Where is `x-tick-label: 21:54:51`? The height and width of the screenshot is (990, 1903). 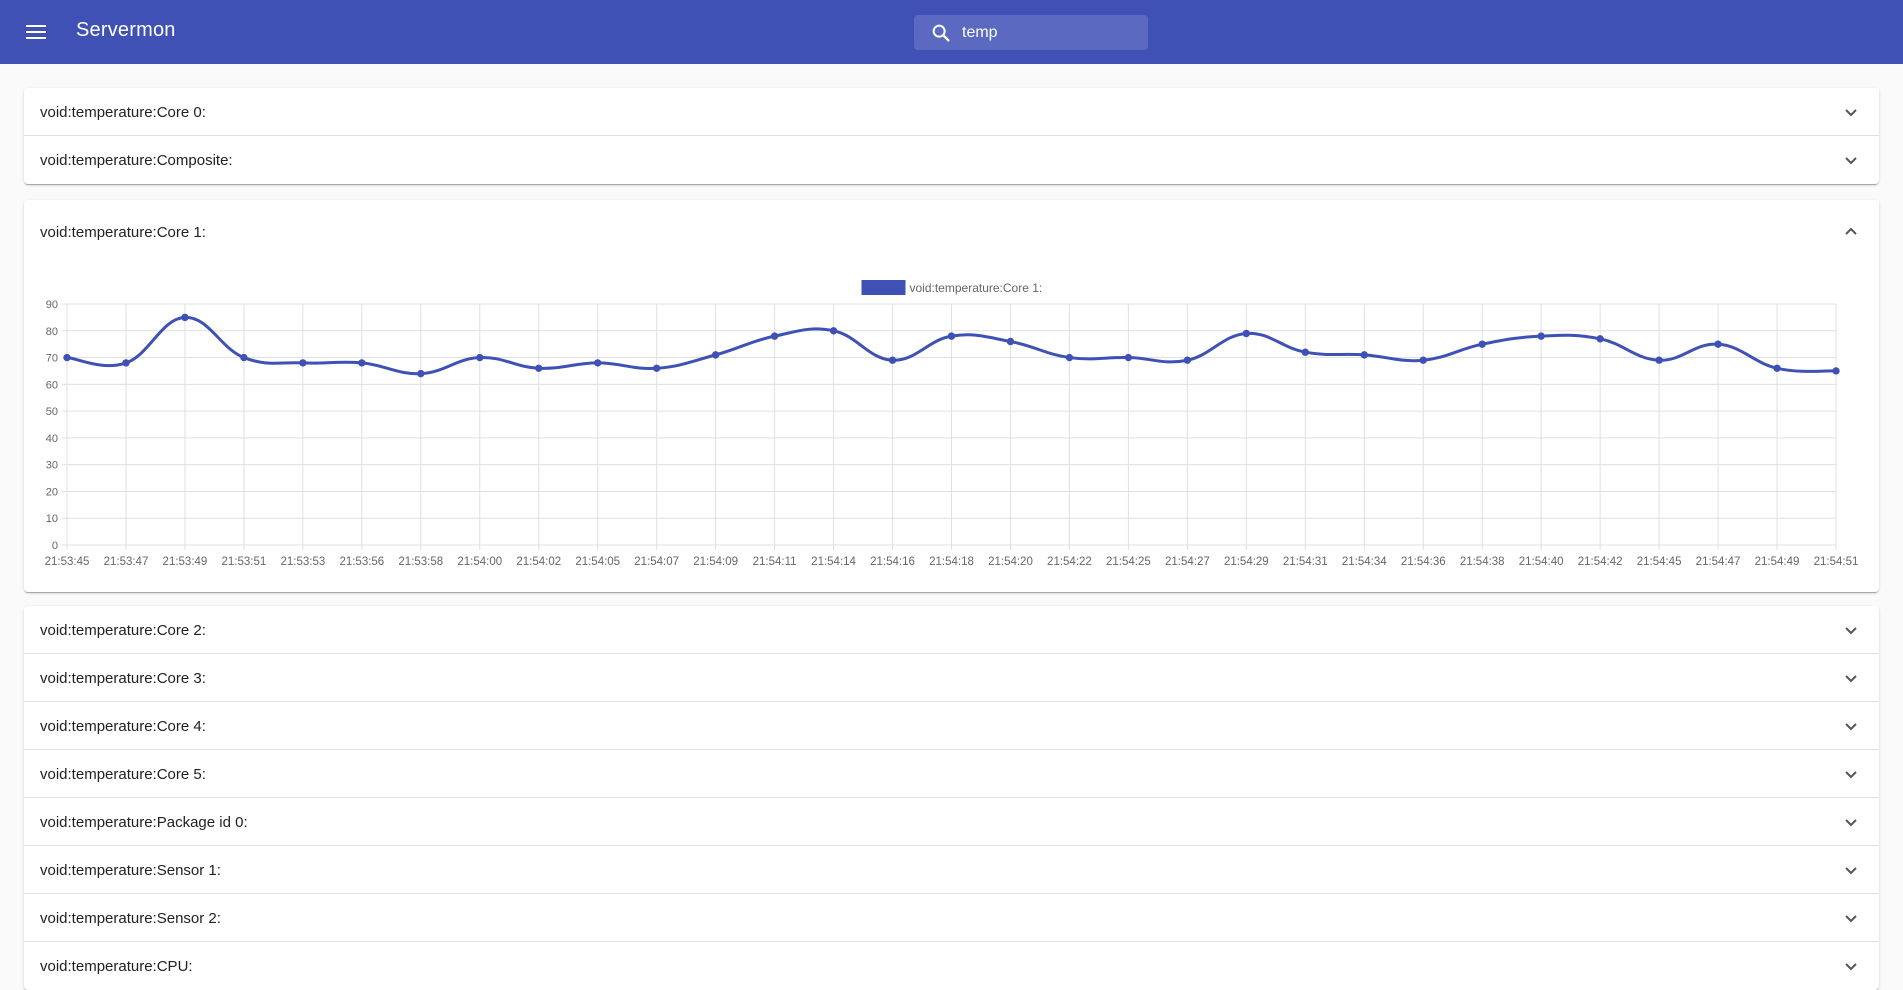
x-tick-label: 21:54:51 is located at coordinates (1836, 562).